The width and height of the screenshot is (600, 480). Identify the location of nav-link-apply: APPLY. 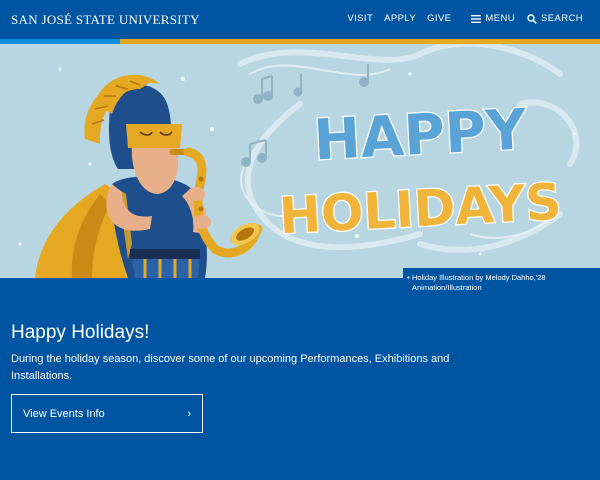
(400, 18).